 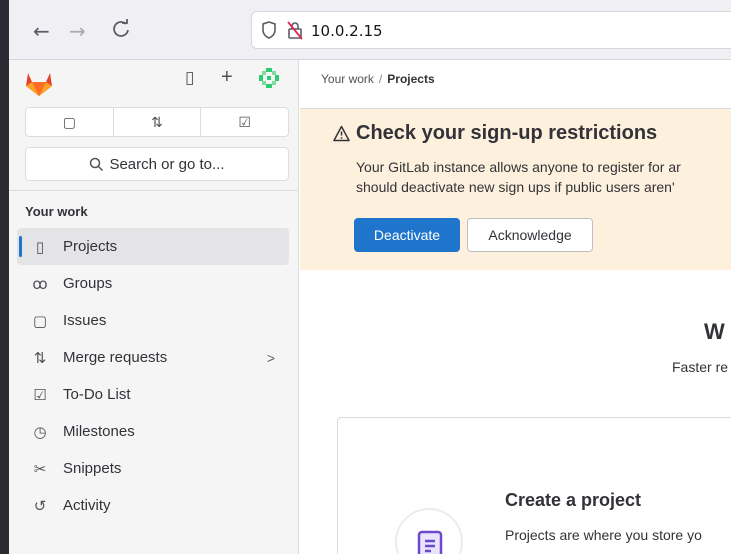 What do you see at coordinates (189, 78) in the screenshot?
I see `collapse-sidebar-icon: ▯` at bounding box center [189, 78].